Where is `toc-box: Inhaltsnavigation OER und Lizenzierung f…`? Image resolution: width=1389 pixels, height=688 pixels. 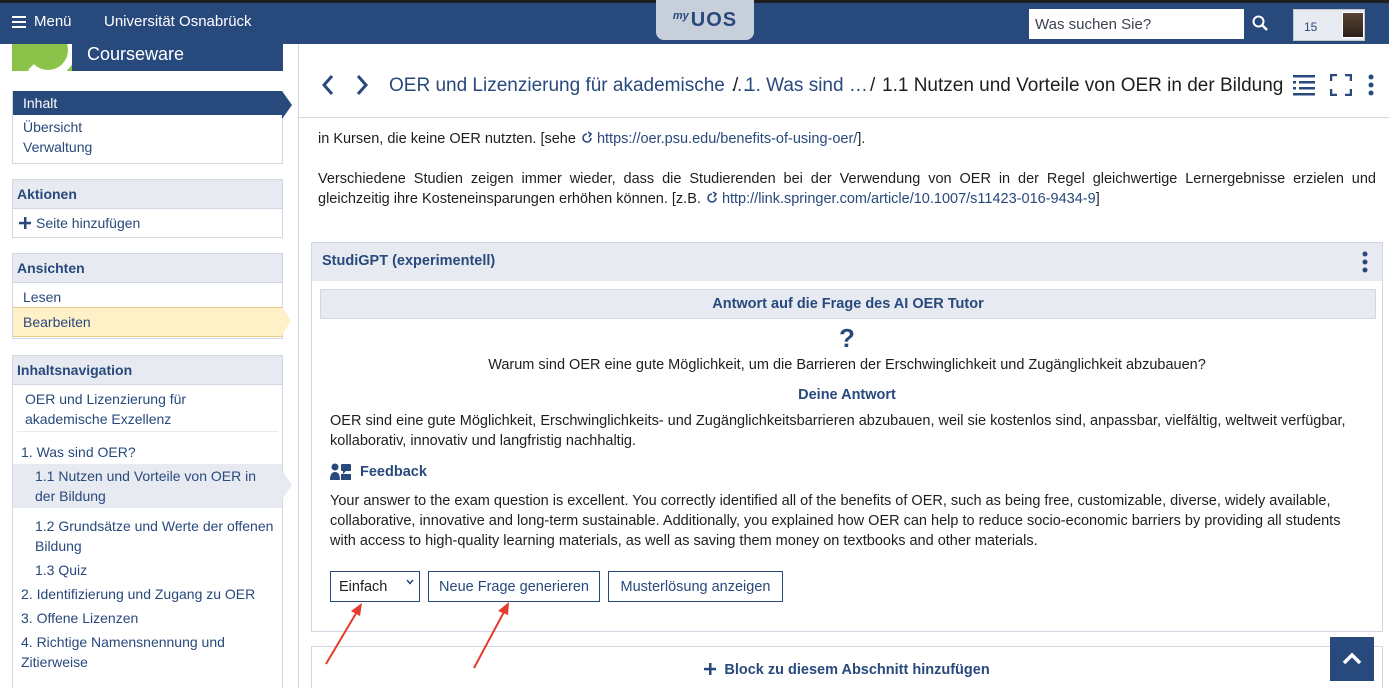
toc-box: Inhaltsnavigation OER und Lizenzierung f… is located at coordinates (152, 521).